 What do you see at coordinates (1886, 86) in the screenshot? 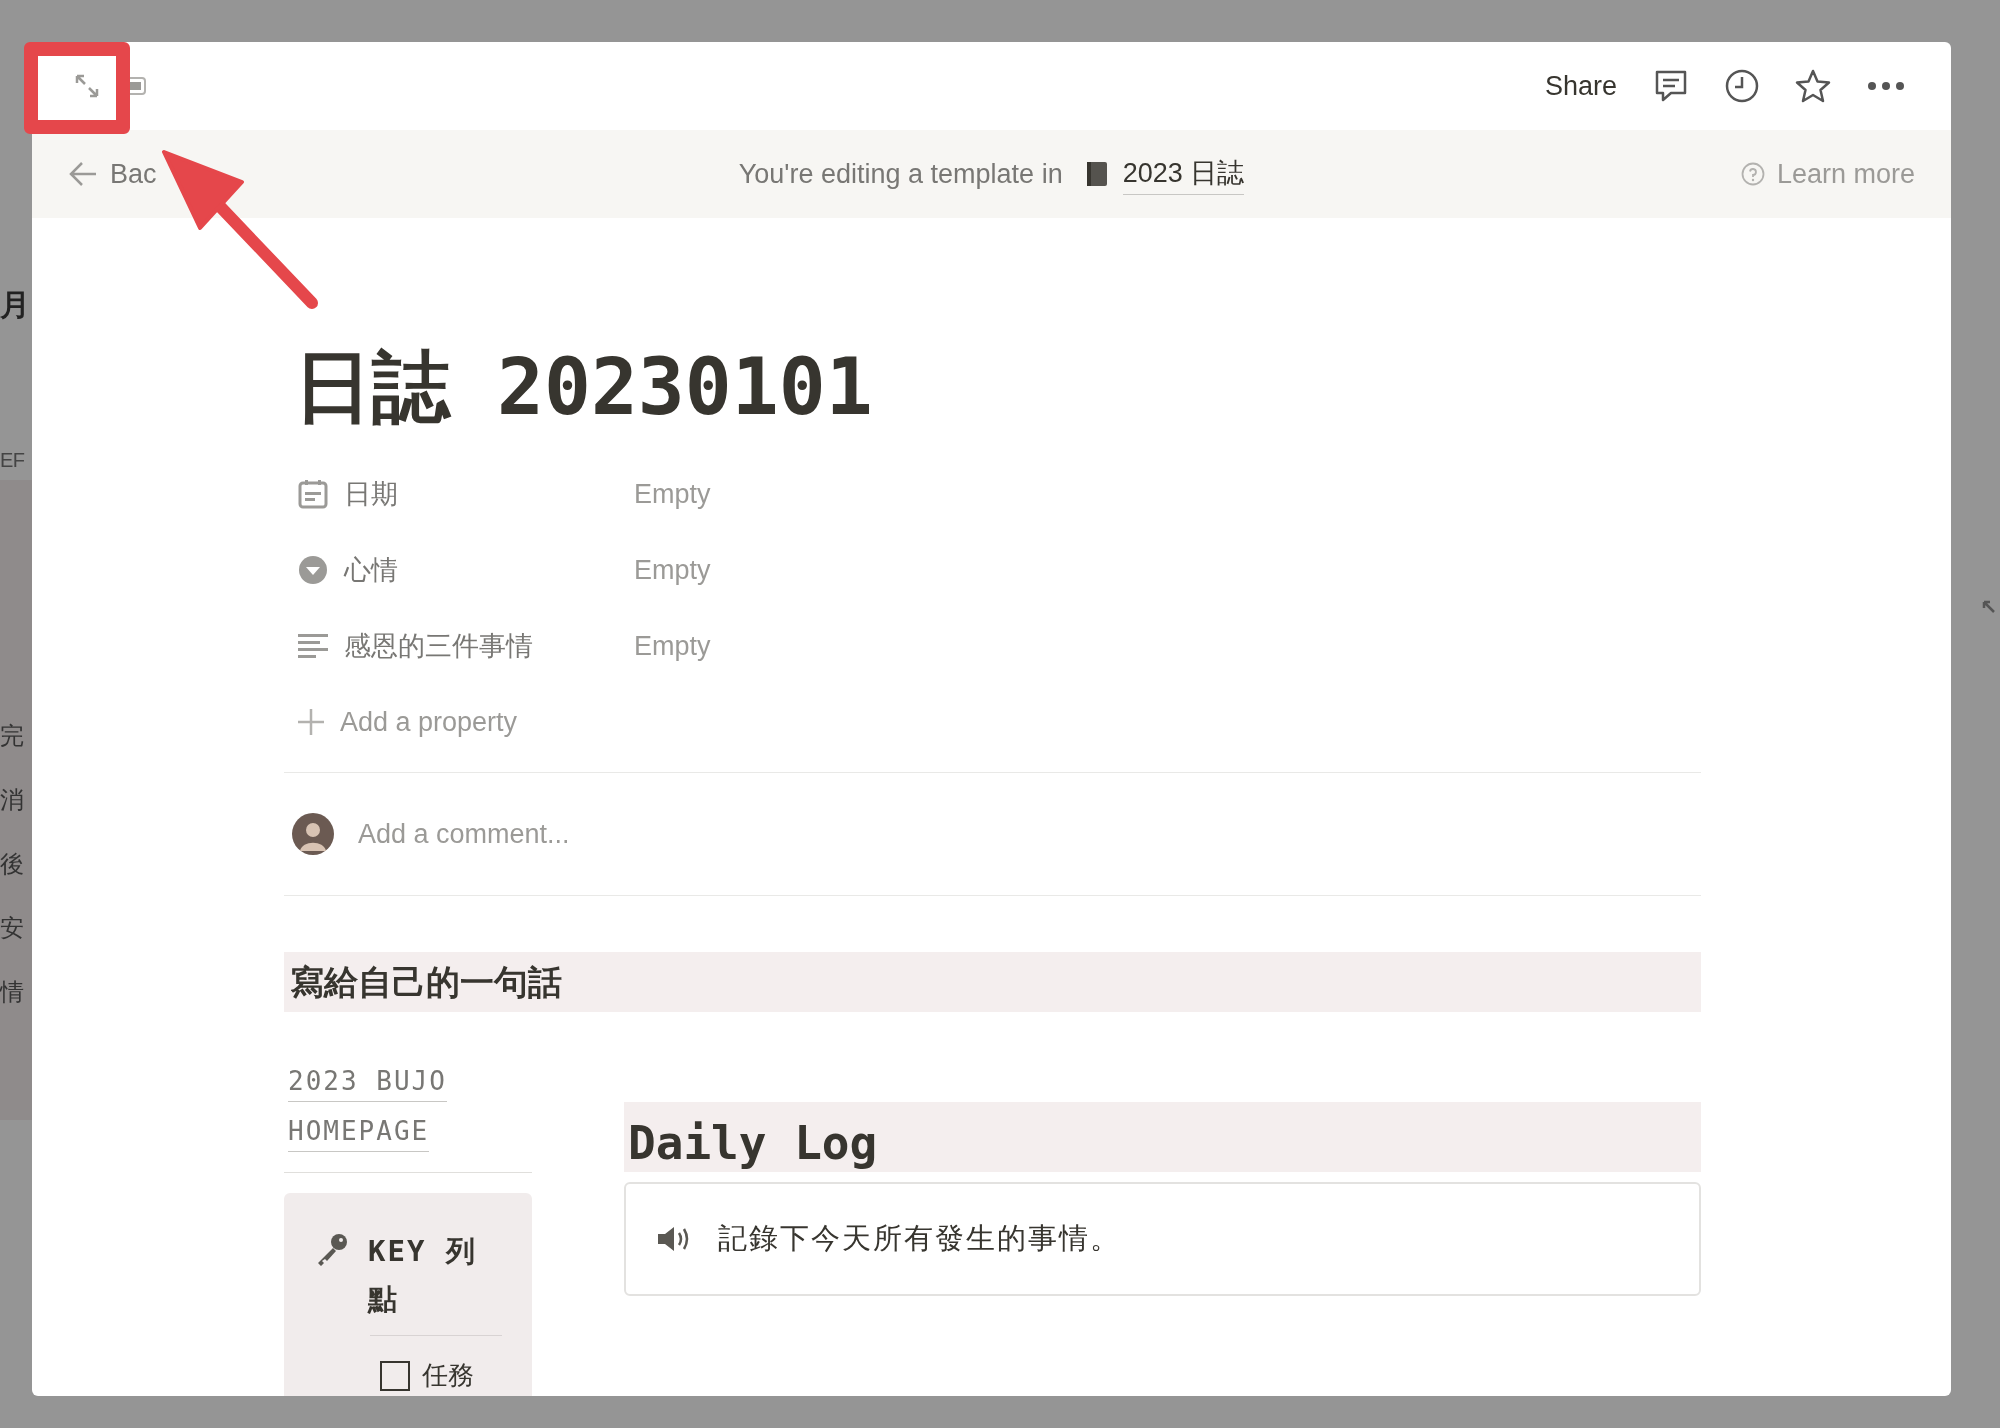
I see `more-icon` at bounding box center [1886, 86].